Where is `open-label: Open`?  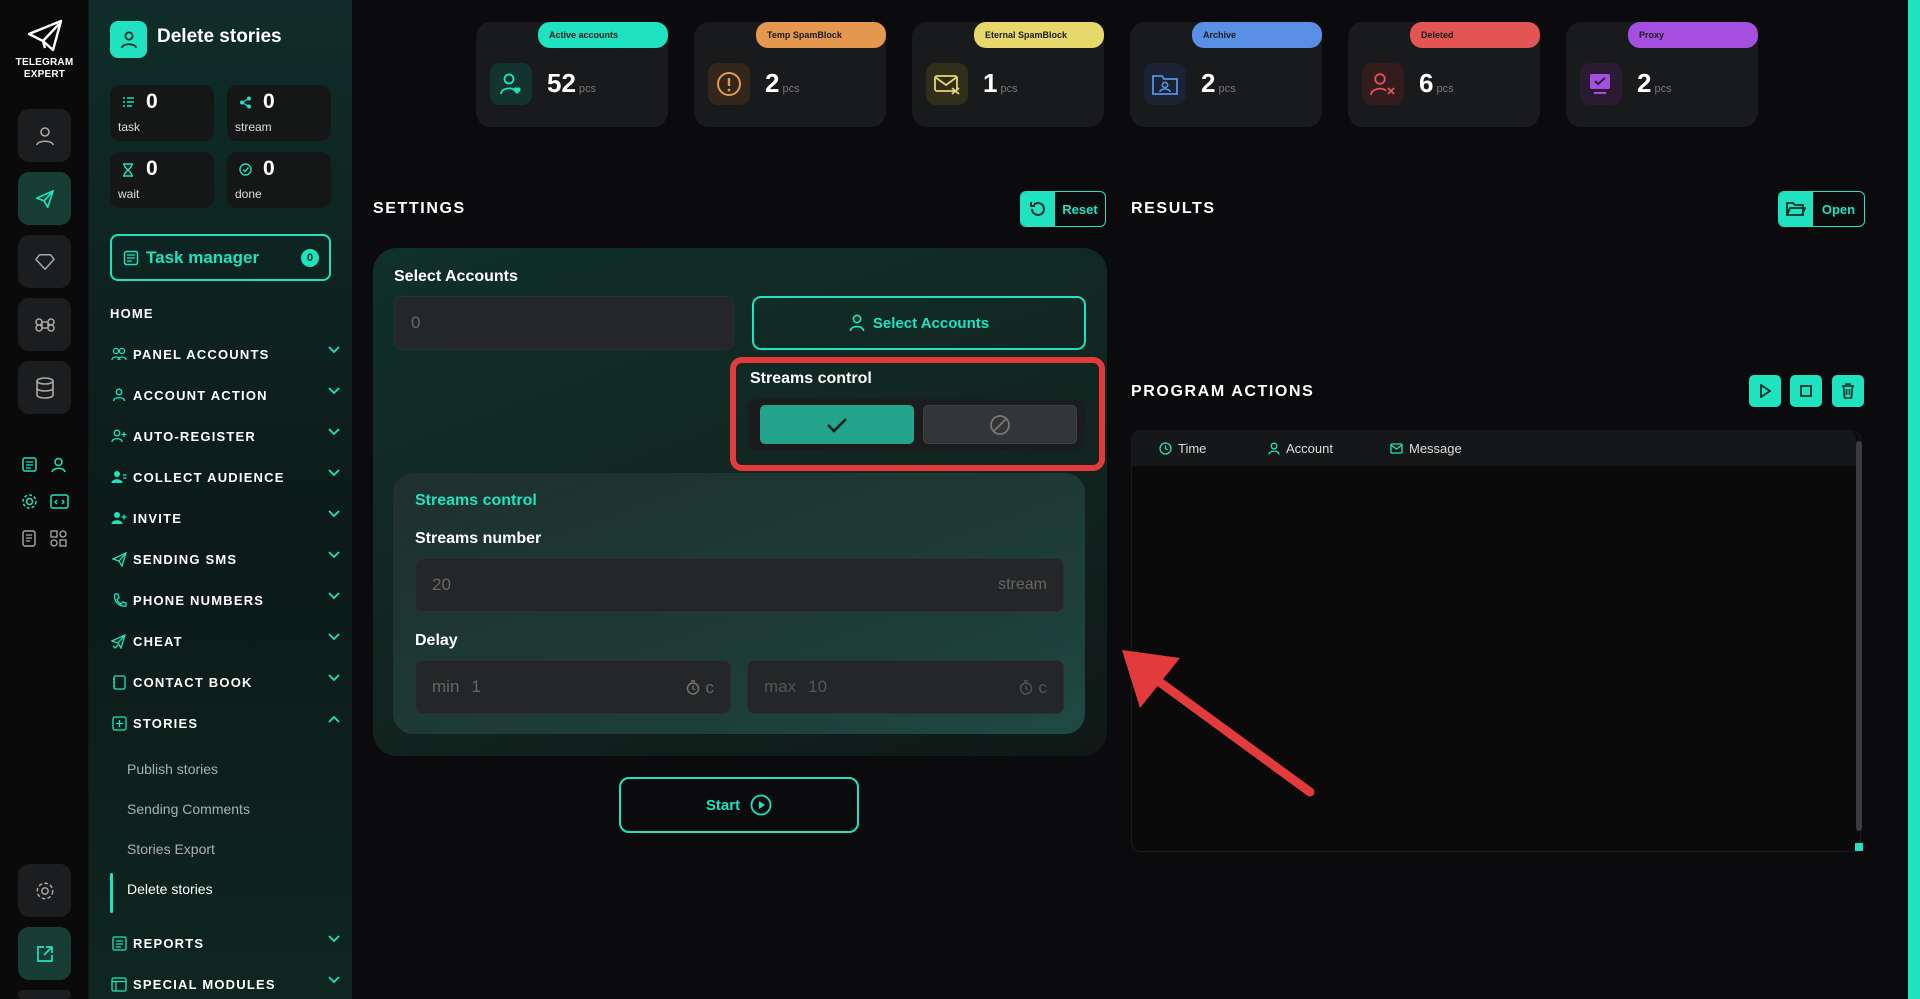
open-label: Open is located at coordinates (1838, 209).